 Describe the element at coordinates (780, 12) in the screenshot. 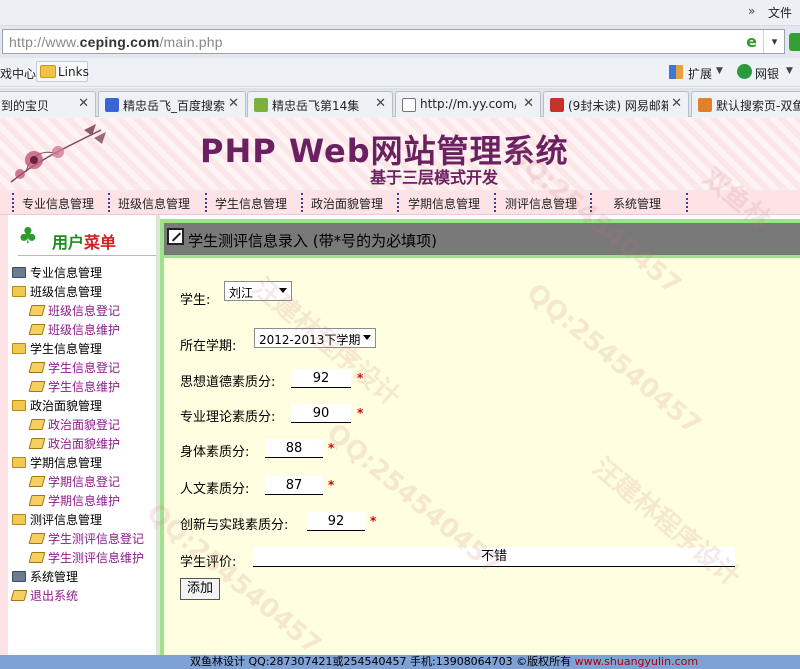

I see `file-menu: 文件` at that location.